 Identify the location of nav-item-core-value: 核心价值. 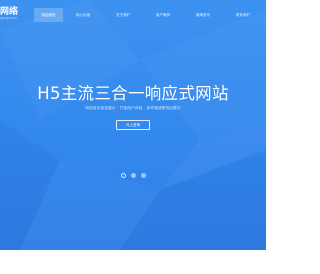
(83, 15).